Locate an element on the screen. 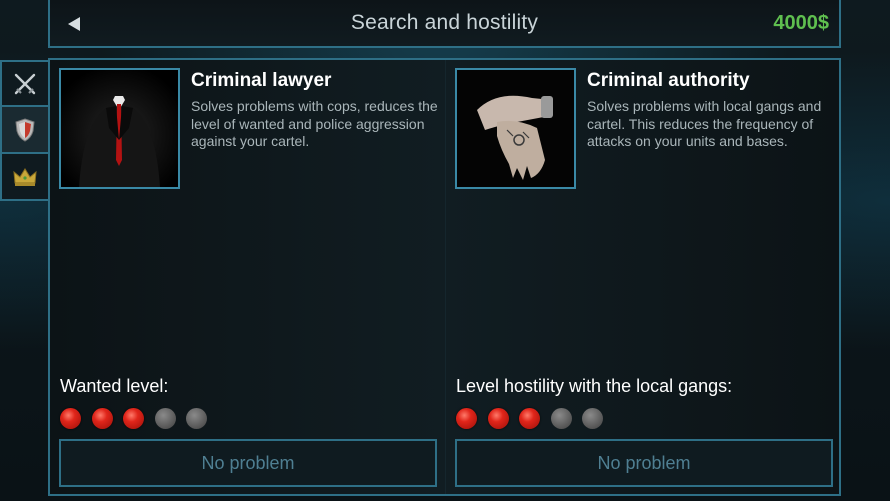 Image resolution: width=890 pixels, height=501 pixels. side-tabs is located at coordinates (24, 130).